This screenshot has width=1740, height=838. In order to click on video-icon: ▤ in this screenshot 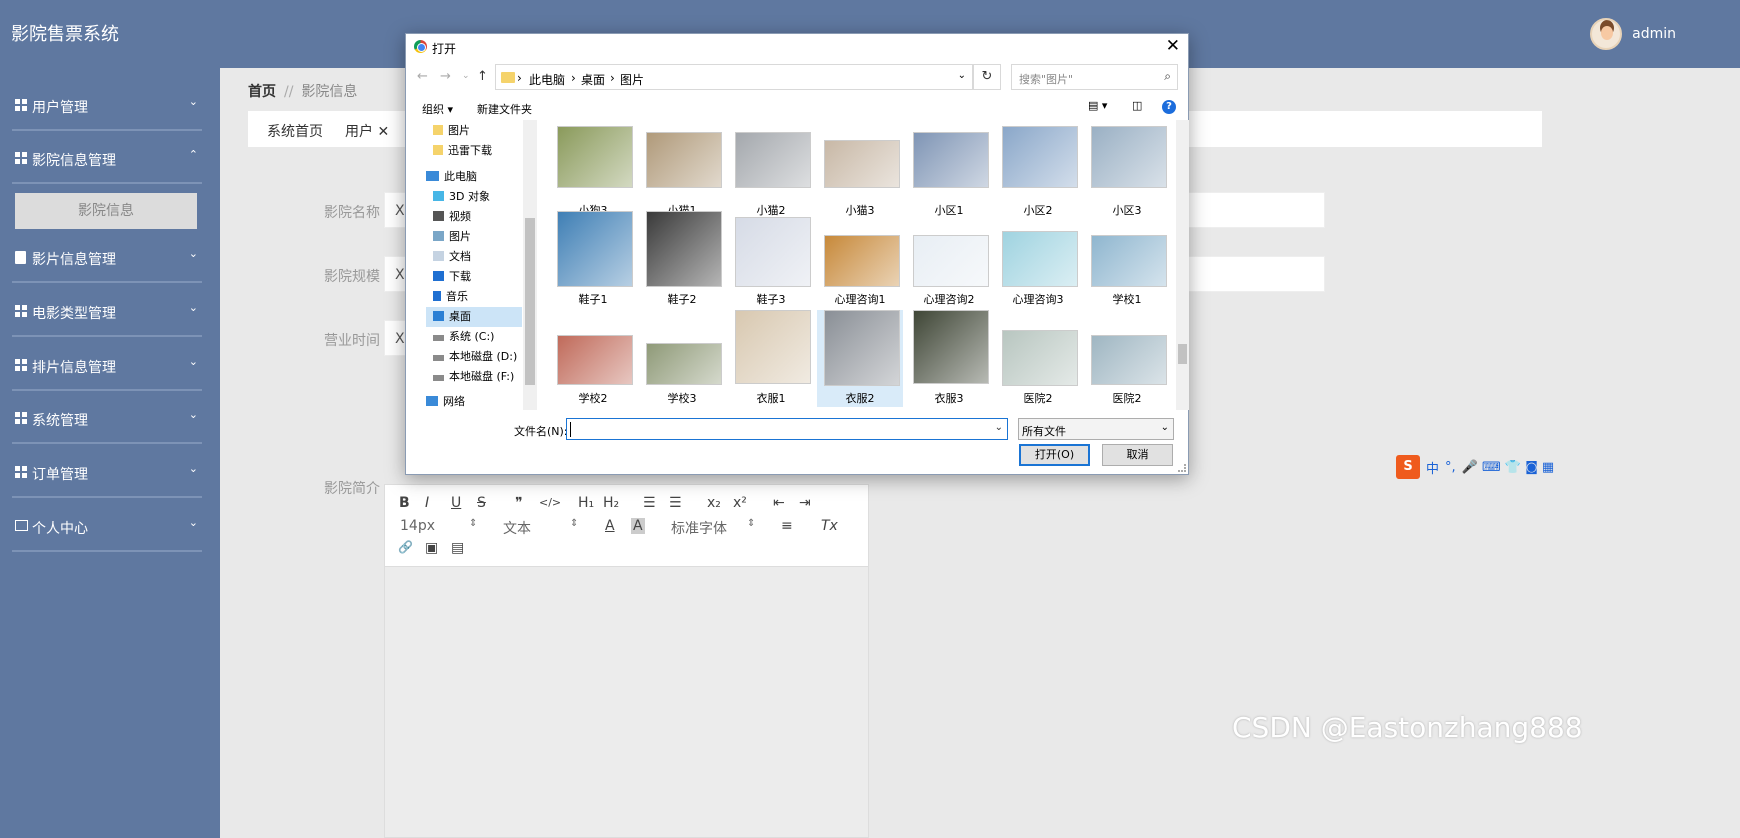, I will do `click(457, 548)`.